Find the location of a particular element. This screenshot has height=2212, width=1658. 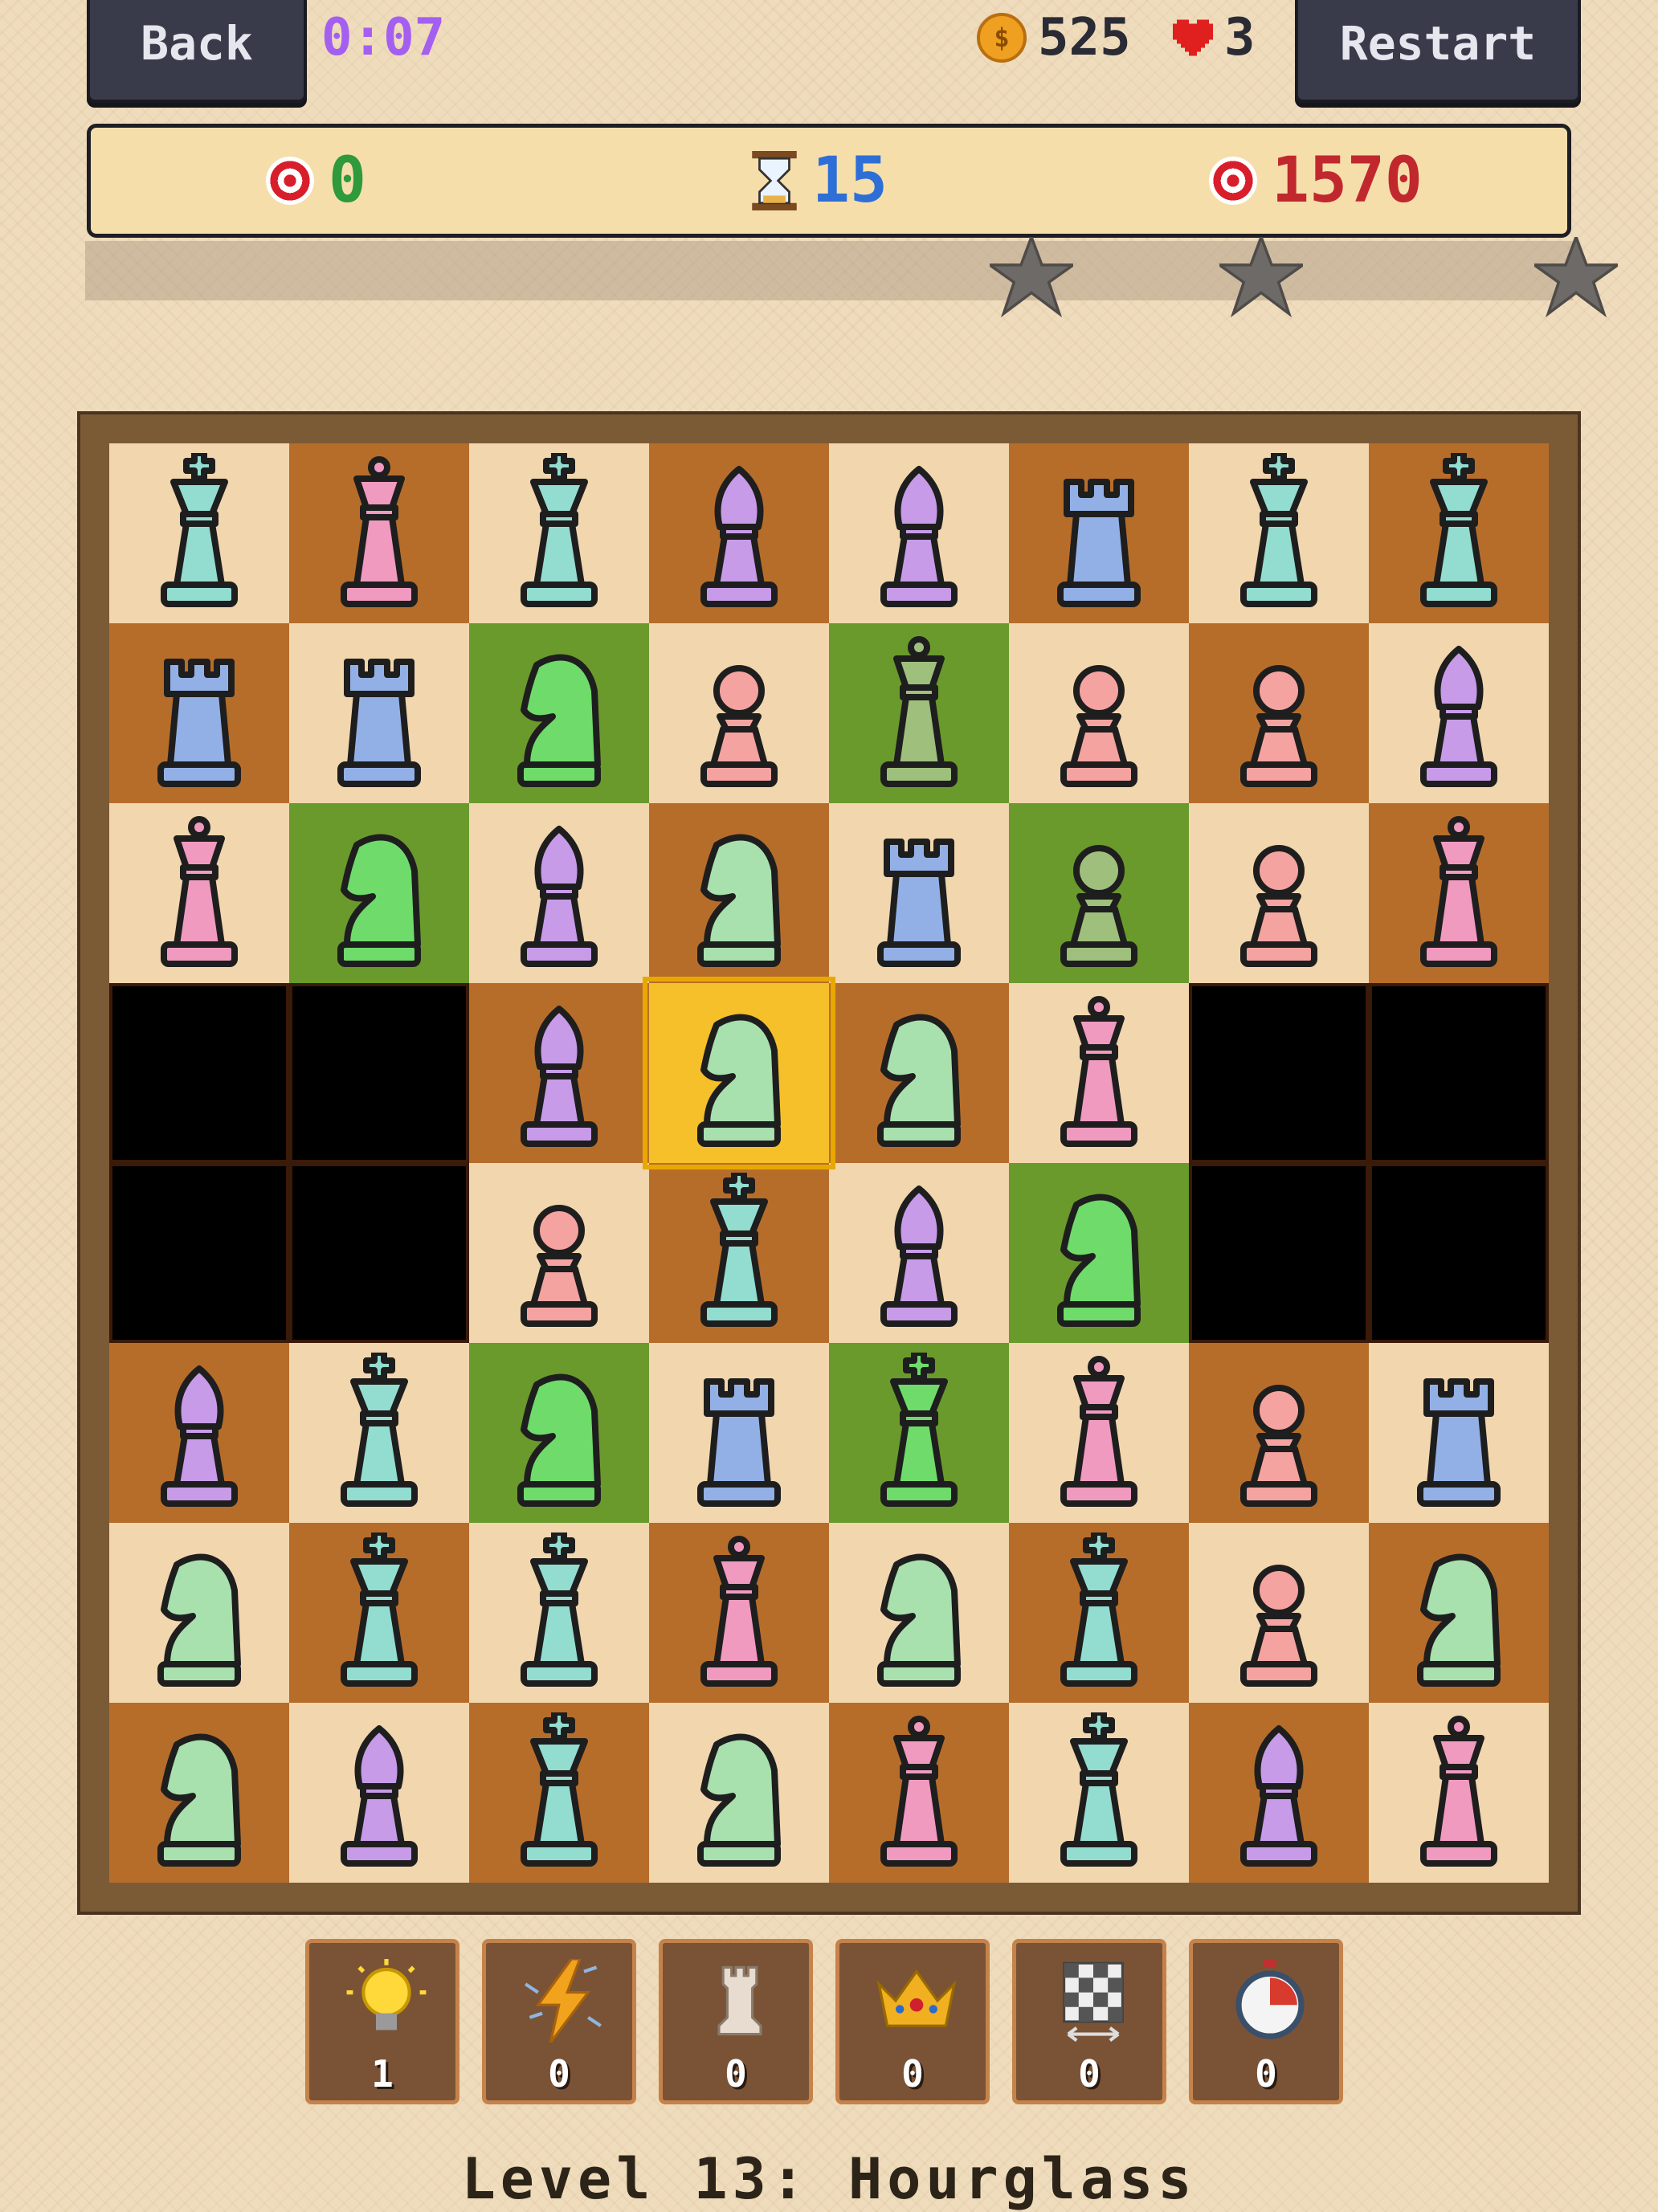

target-icon is located at coordinates (1233, 181).